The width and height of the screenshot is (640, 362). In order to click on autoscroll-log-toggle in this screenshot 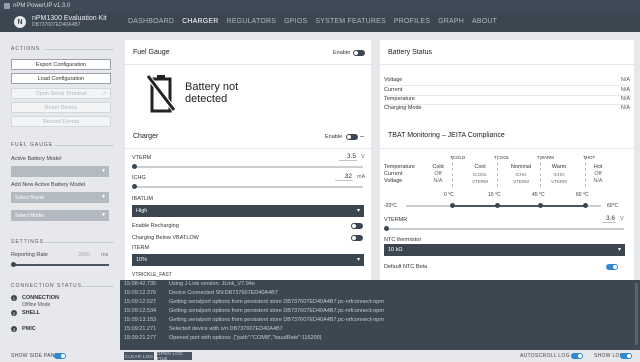, I will do `click(577, 356)`.